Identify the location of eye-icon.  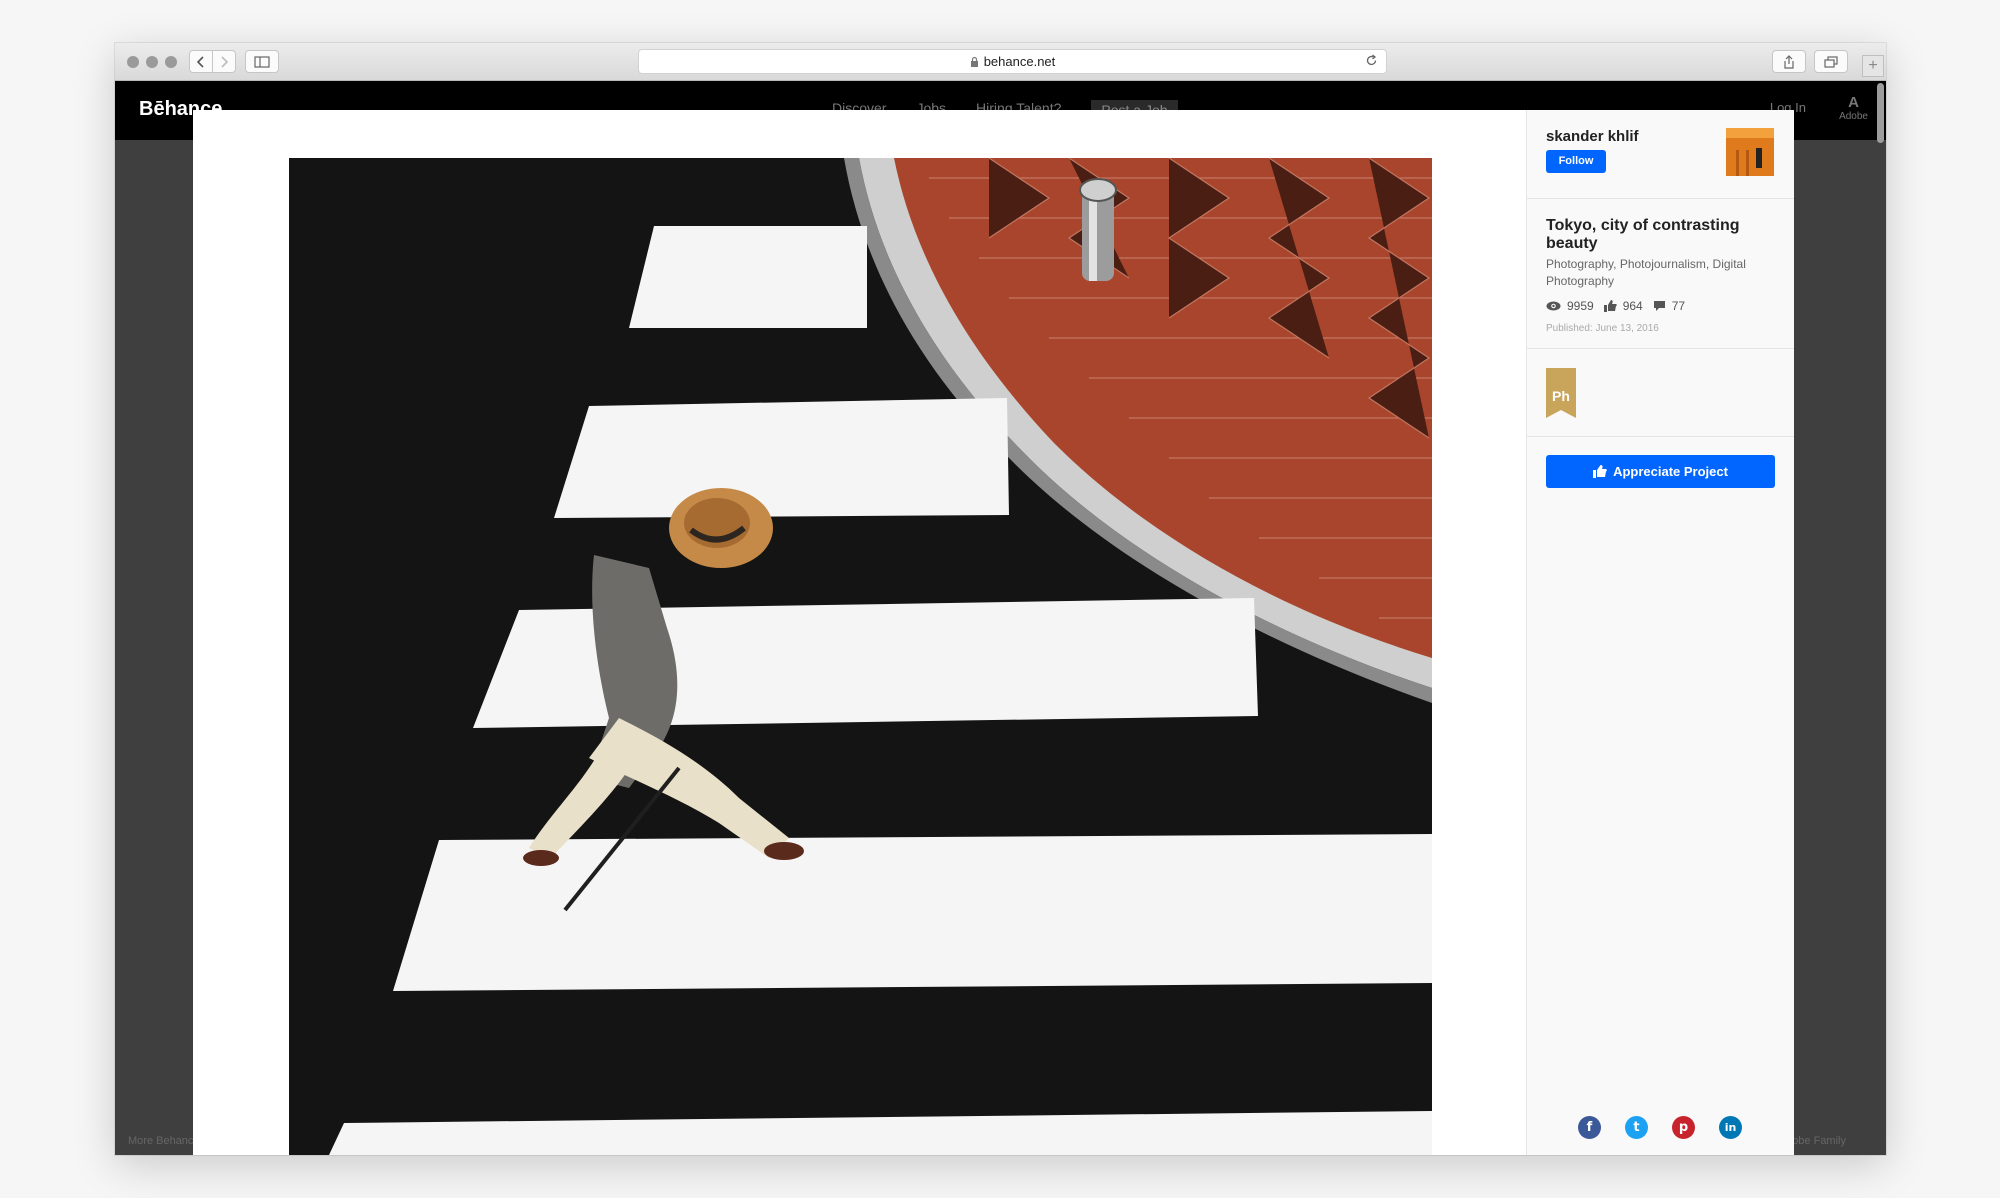
(1553, 306).